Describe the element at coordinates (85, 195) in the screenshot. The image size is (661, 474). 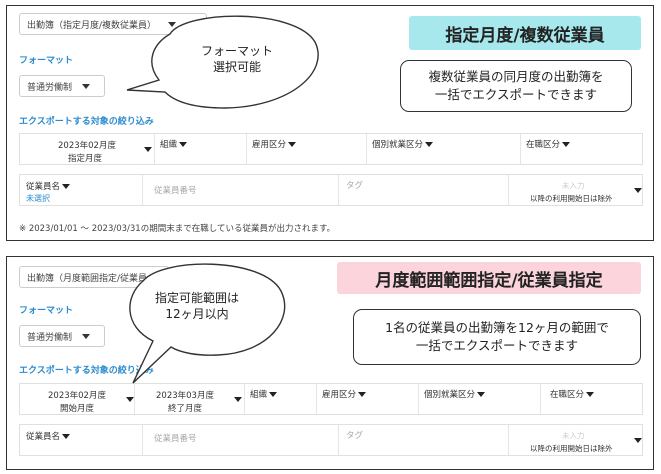
I see `employee-name-filter: 従業員名 未選択` at that location.